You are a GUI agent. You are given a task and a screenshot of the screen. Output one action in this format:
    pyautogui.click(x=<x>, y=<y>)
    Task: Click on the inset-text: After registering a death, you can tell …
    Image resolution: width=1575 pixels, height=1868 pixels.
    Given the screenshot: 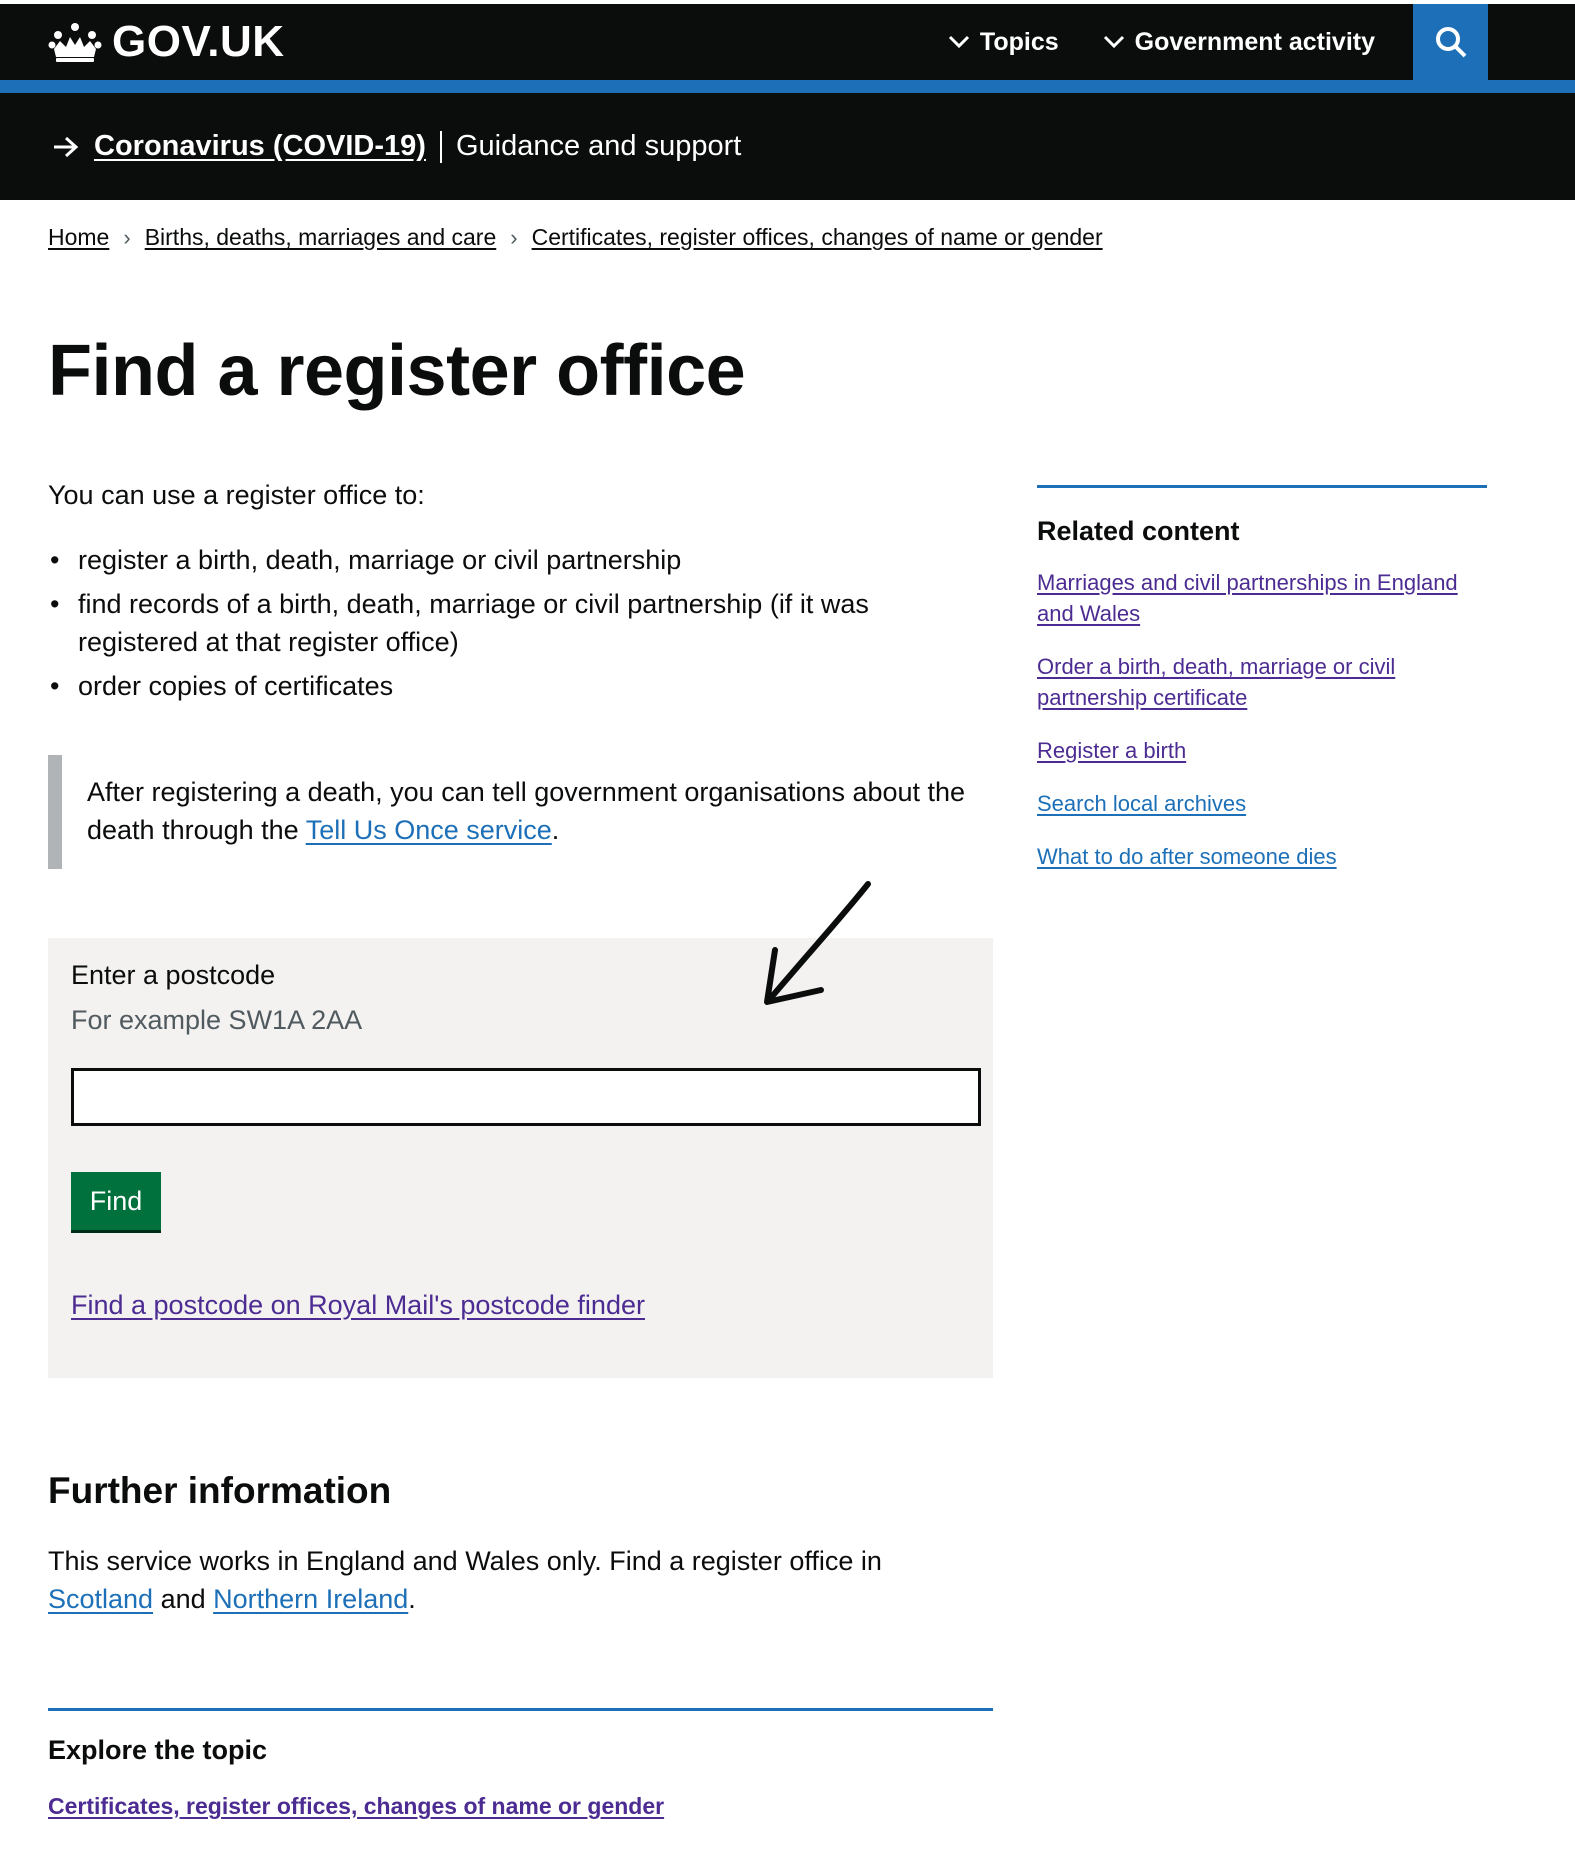 What is the action you would take?
    pyautogui.click(x=520, y=812)
    